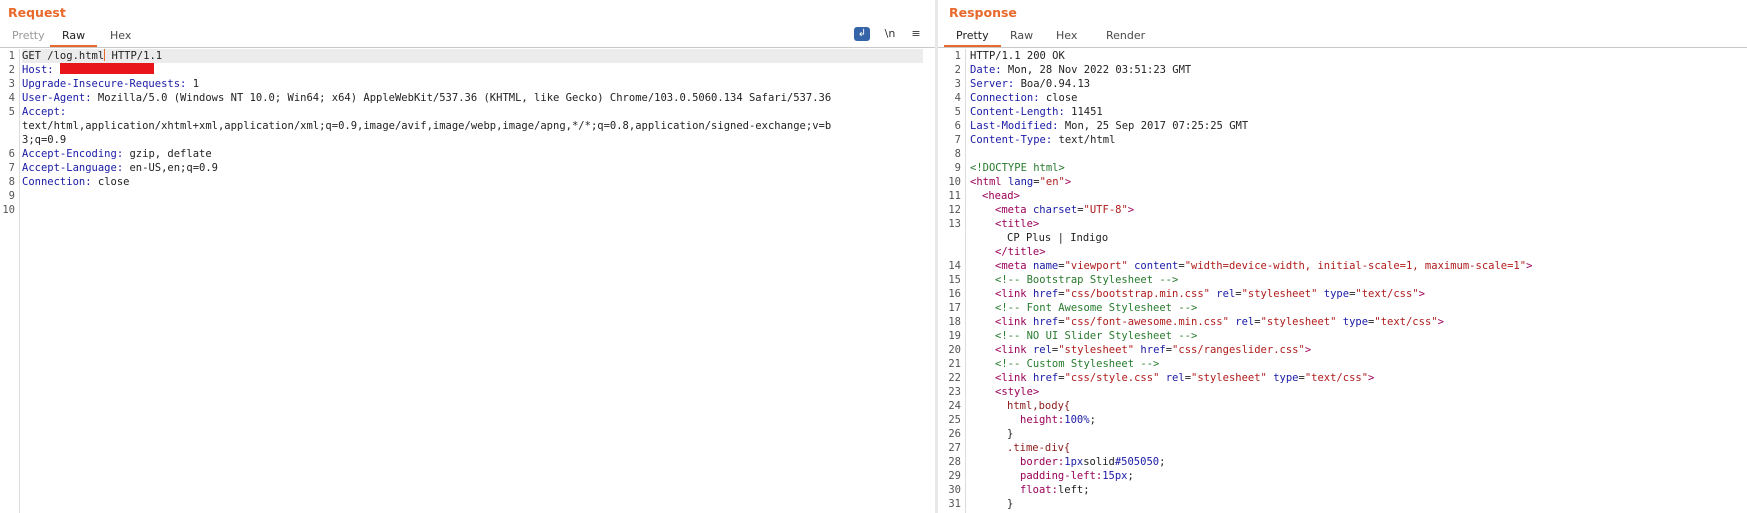  Describe the element at coordinates (44, 140) in the screenshot. I see `header-accept-value-cont: 3;q=0.9` at that location.